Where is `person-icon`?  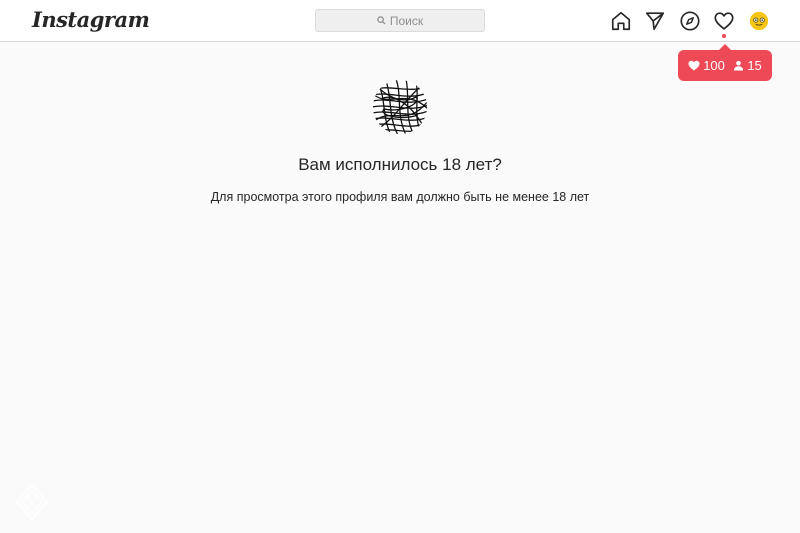 person-icon is located at coordinates (739, 65).